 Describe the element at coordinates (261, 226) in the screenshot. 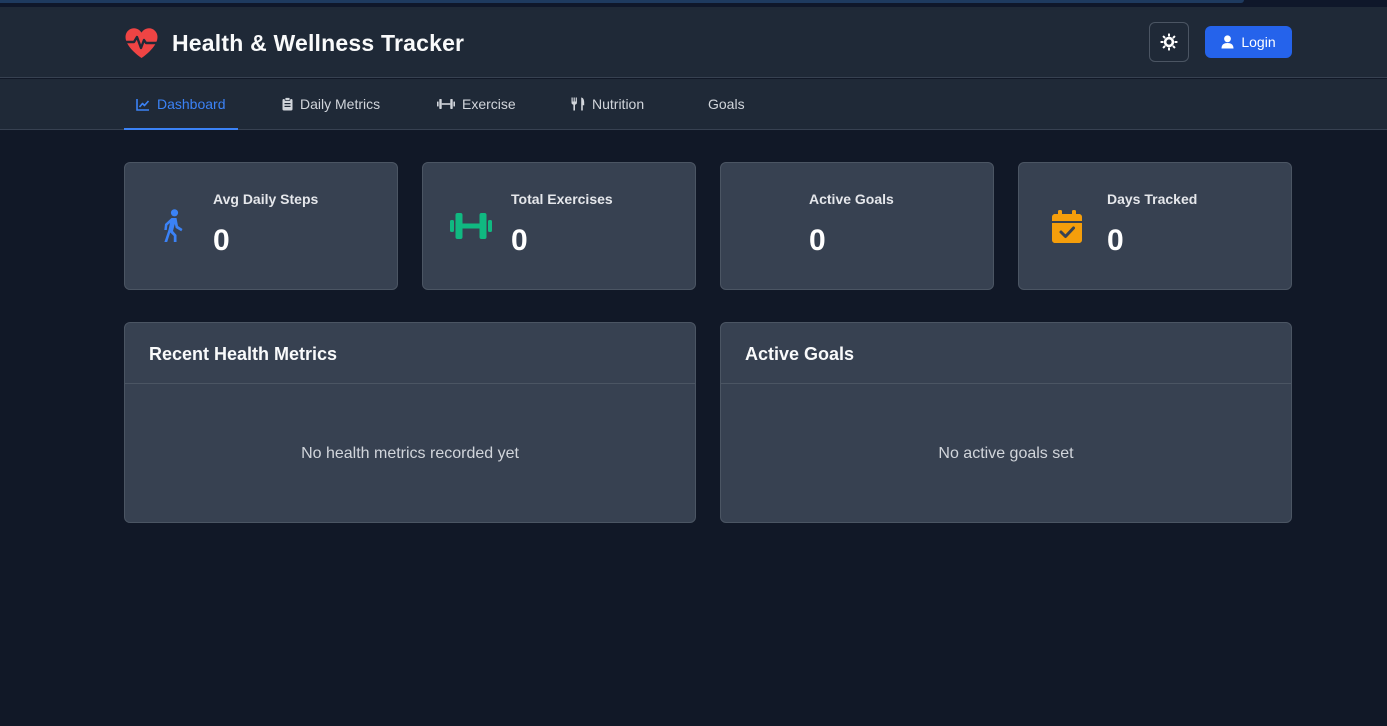

I see `stat-card-steps: Avg Daily Steps 0` at that location.